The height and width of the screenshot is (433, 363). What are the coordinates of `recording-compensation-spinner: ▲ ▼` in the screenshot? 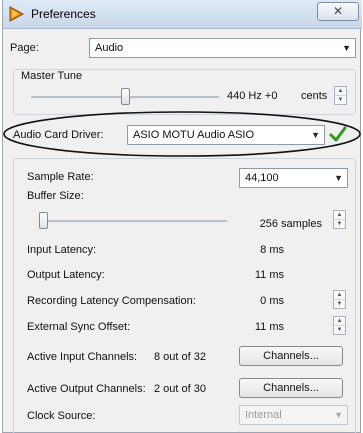 It's located at (339, 299).